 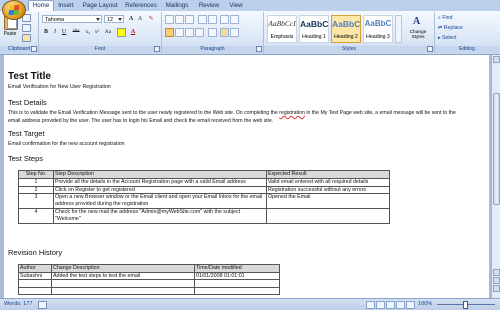 I want to click on multilevel-list-icon, so click(x=189, y=19).